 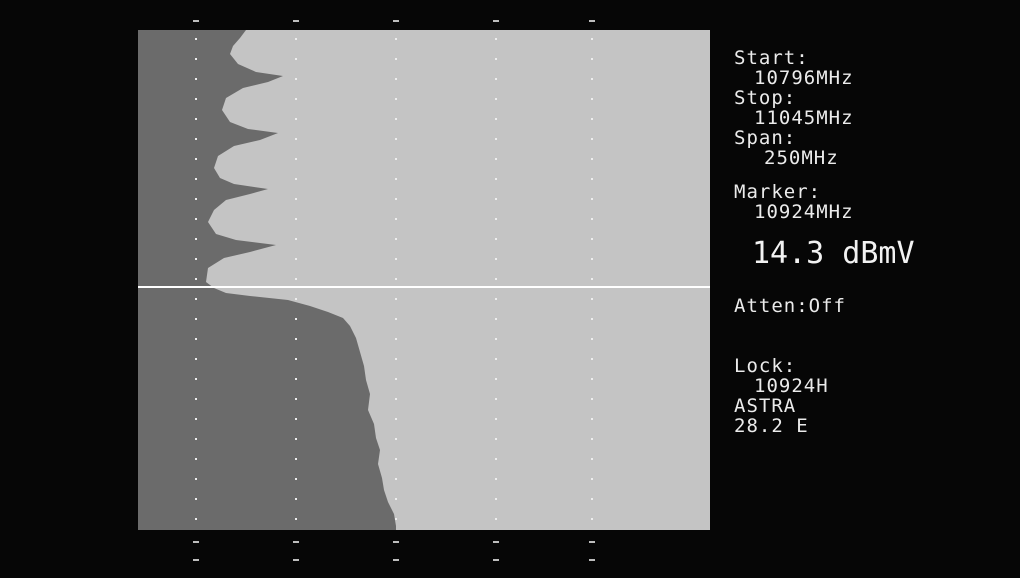 What do you see at coordinates (801, 158) in the screenshot?
I see `span-value: 250MHz` at bounding box center [801, 158].